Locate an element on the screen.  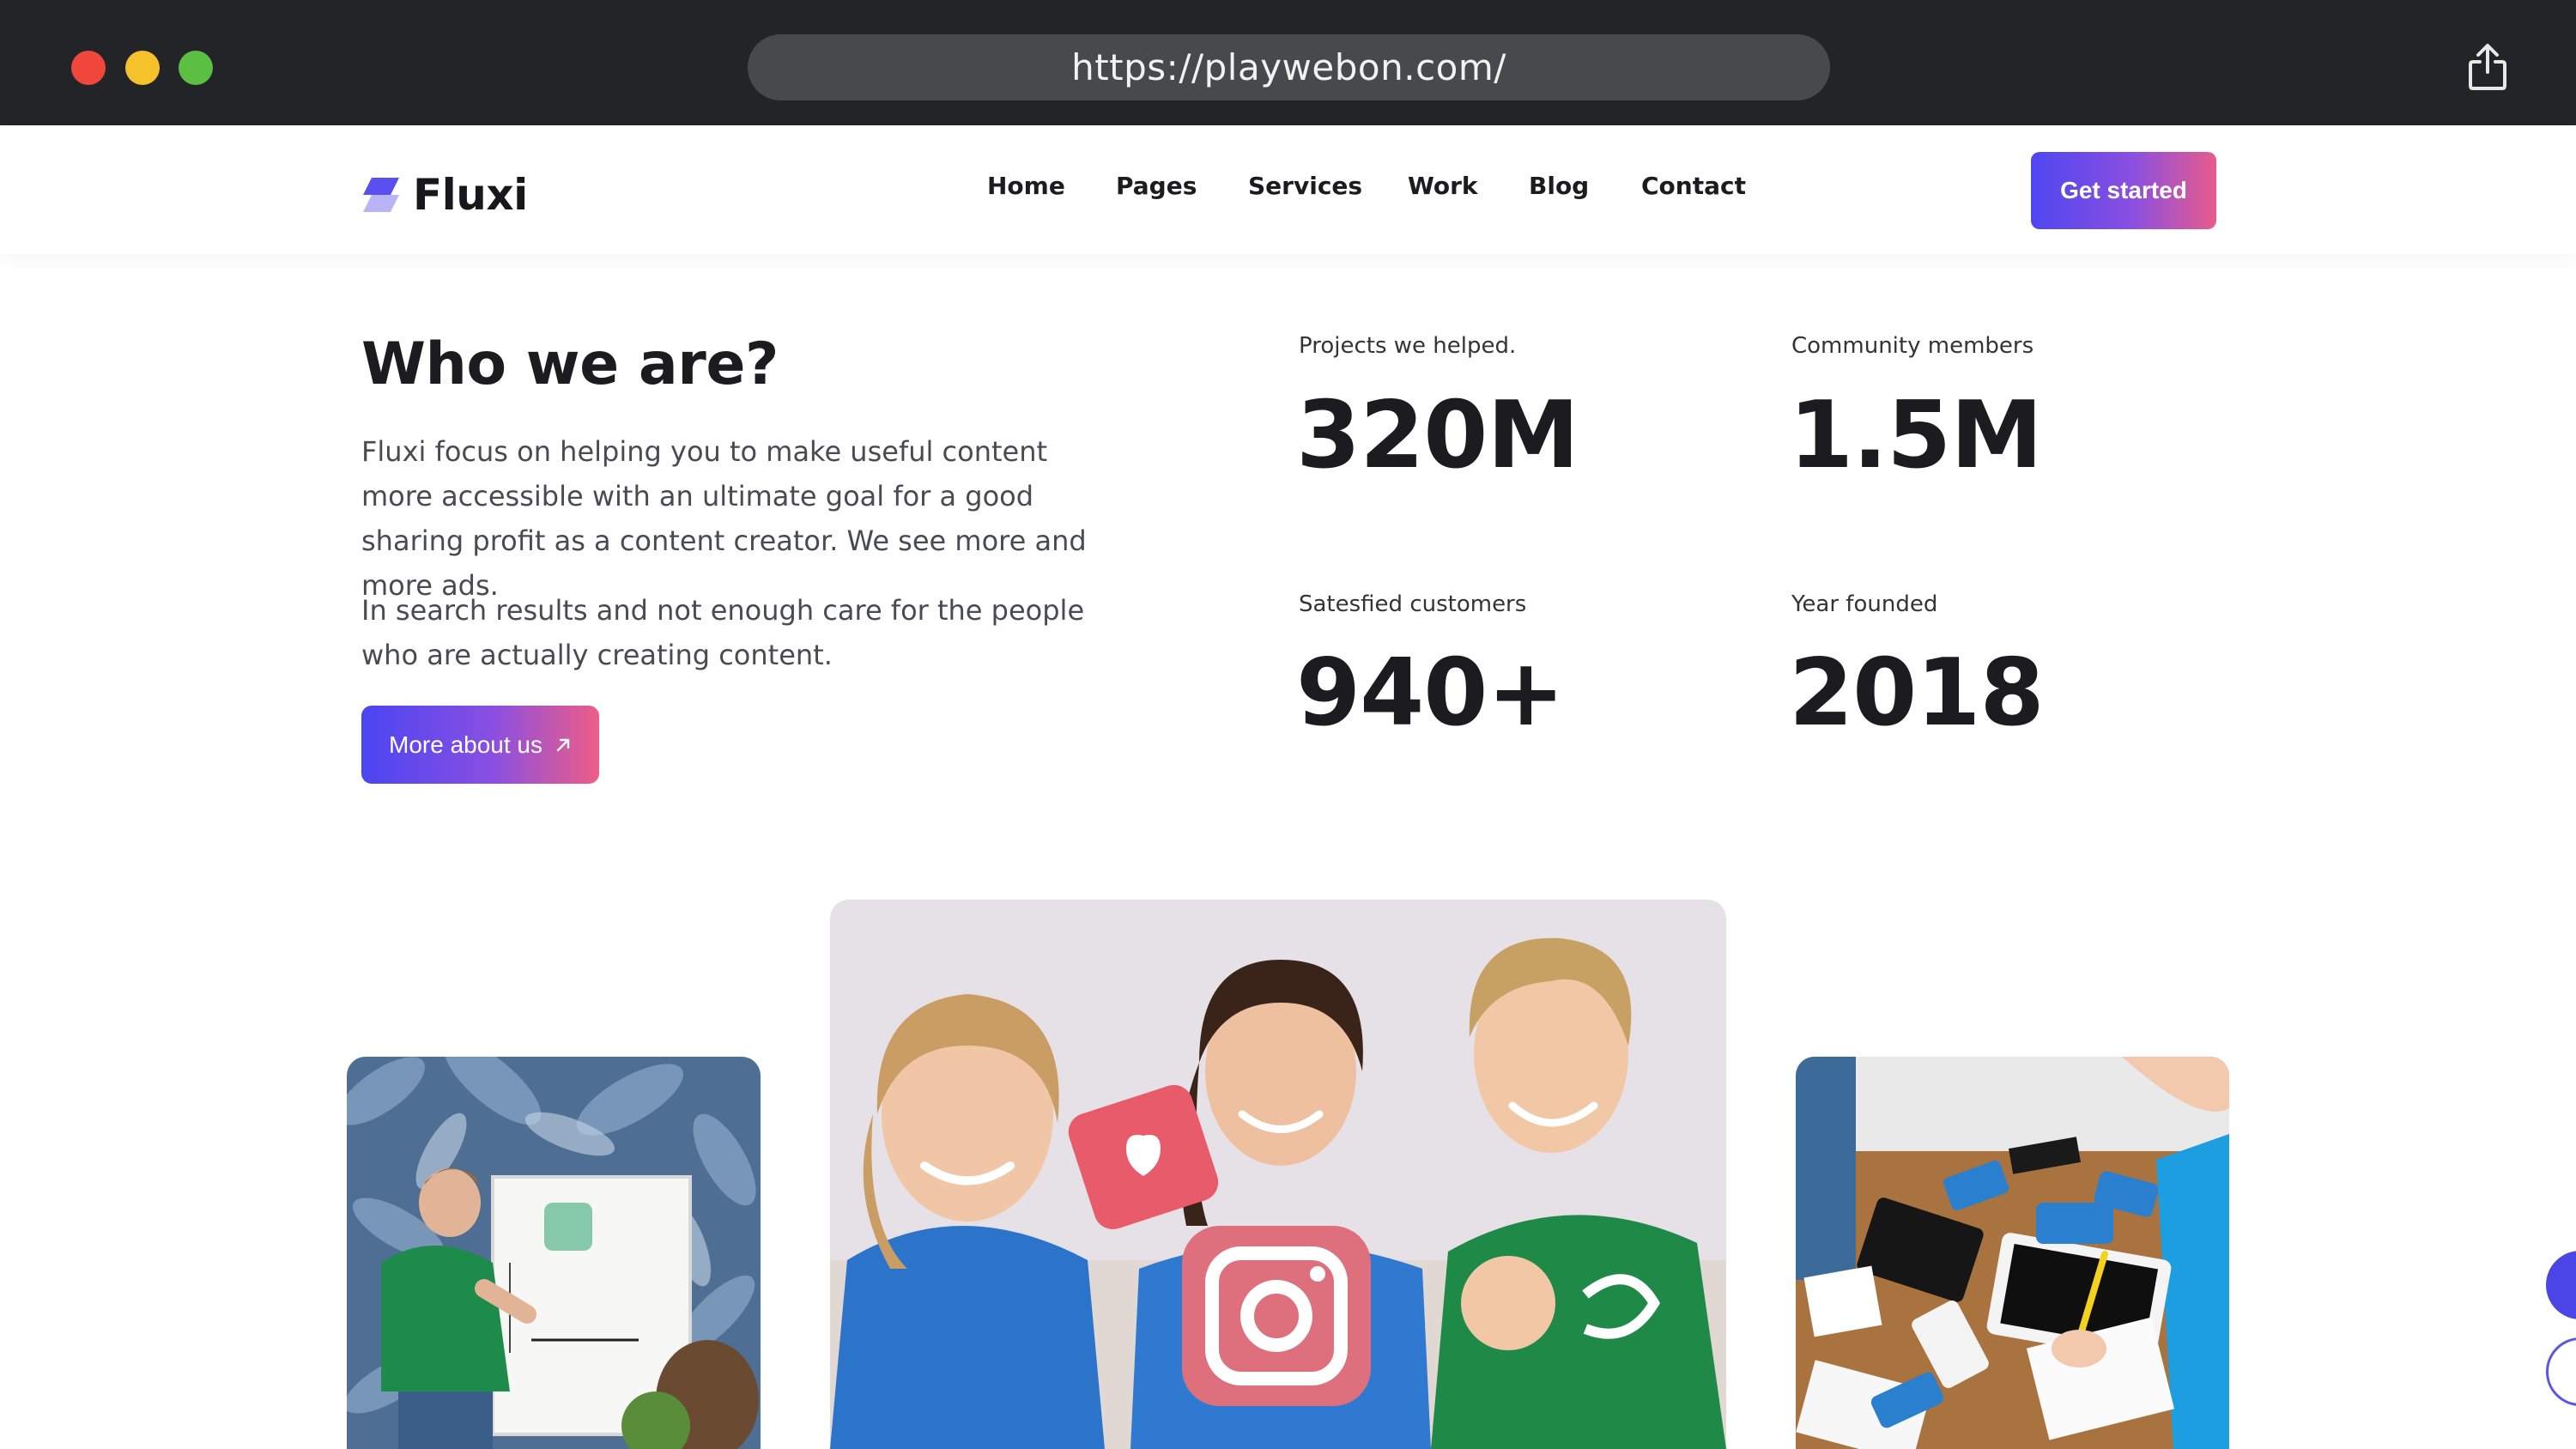
stat-value-projects: 320M is located at coordinates (1437, 435).